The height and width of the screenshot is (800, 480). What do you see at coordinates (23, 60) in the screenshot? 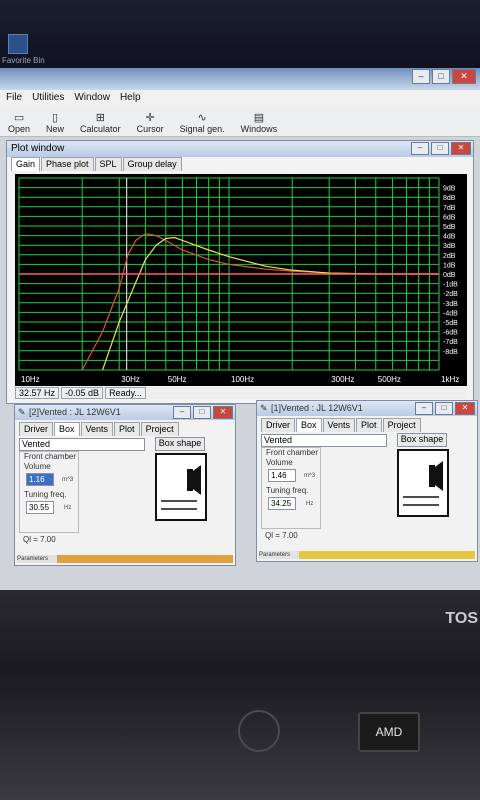
I see `desktop-icon-label: Favorite Bin` at bounding box center [23, 60].